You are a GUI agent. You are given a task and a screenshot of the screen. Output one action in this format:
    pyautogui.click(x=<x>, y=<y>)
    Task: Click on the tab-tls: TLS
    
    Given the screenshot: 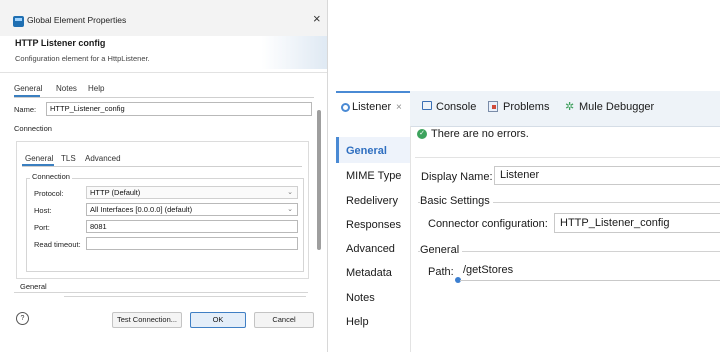 What is the action you would take?
    pyautogui.click(x=68, y=158)
    